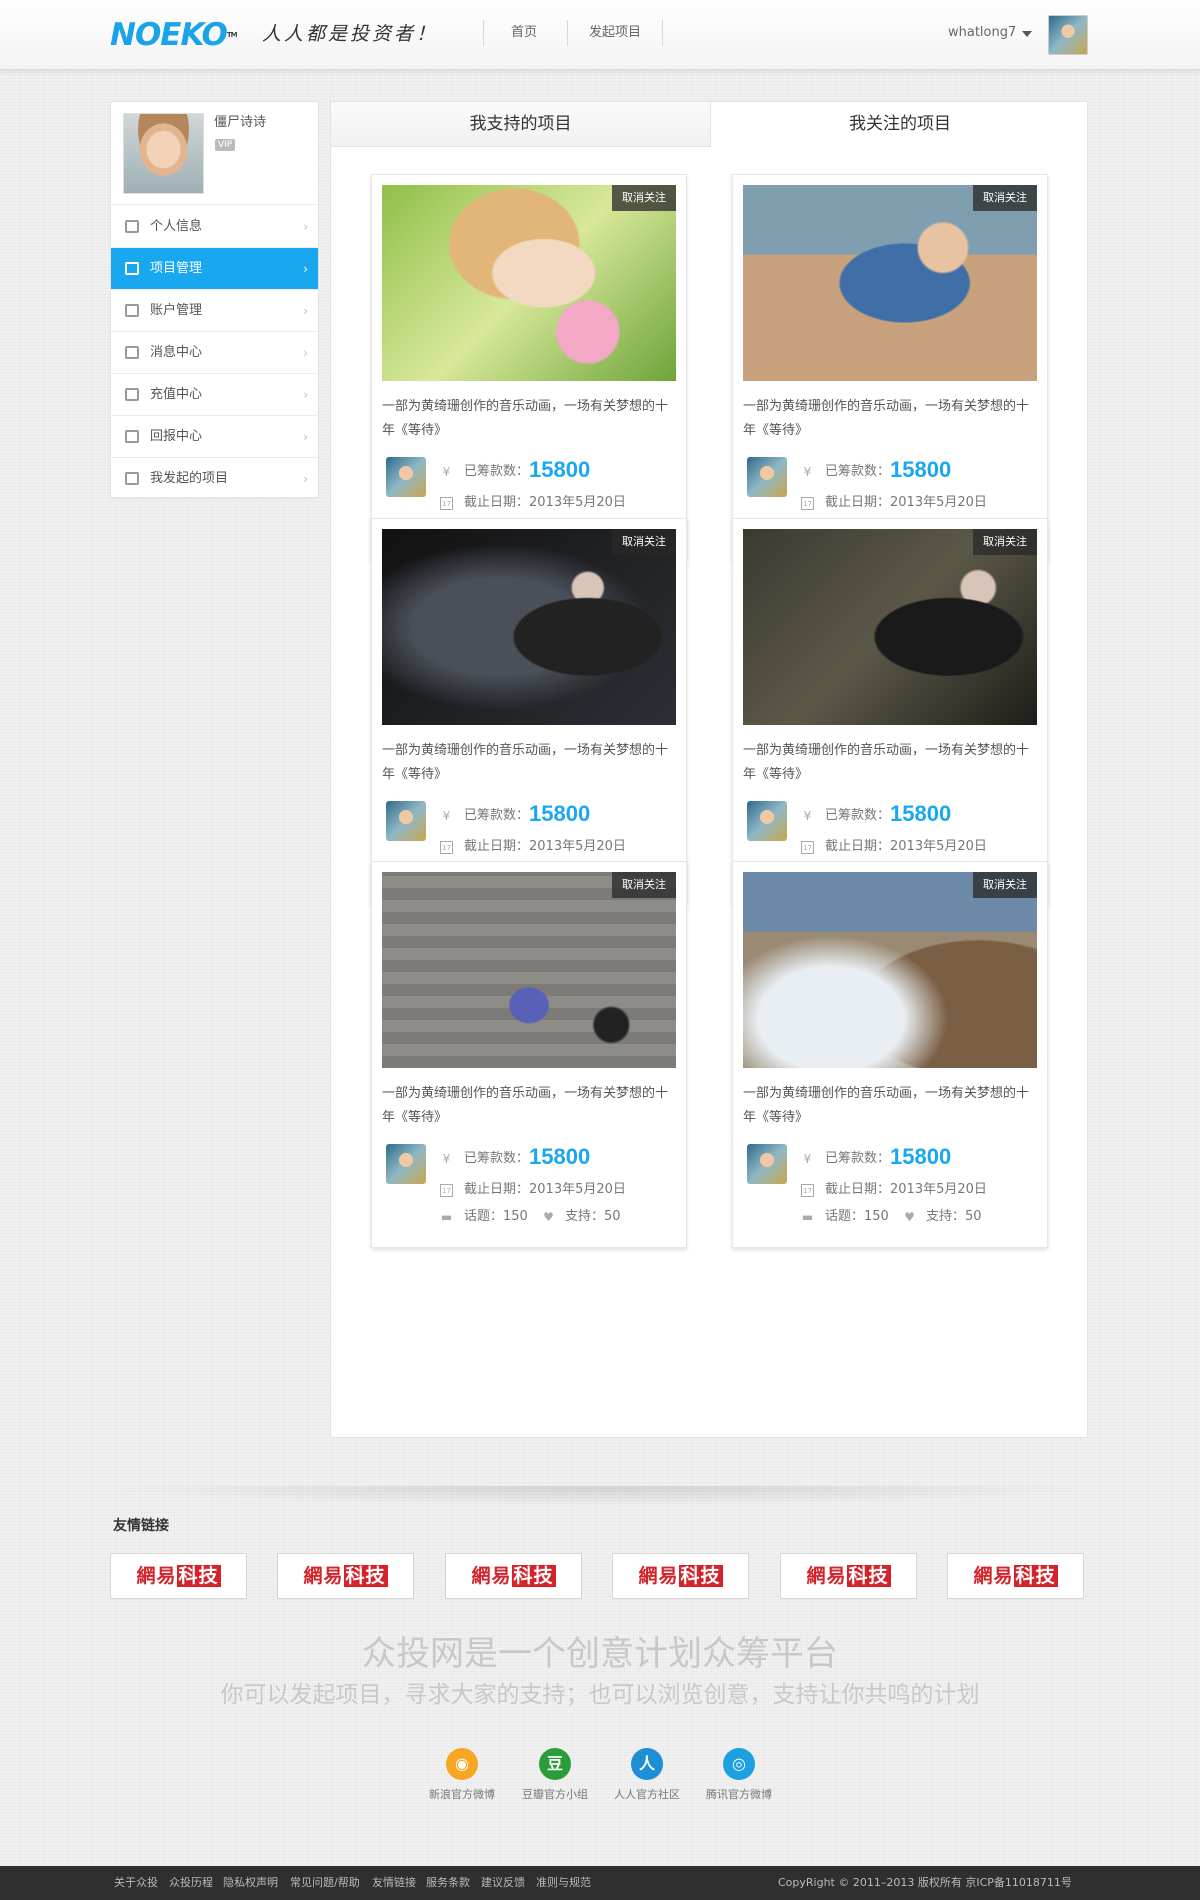  Describe the element at coordinates (739, 1794) in the screenshot. I see `social-label: 腾讯官方微博` at that location.